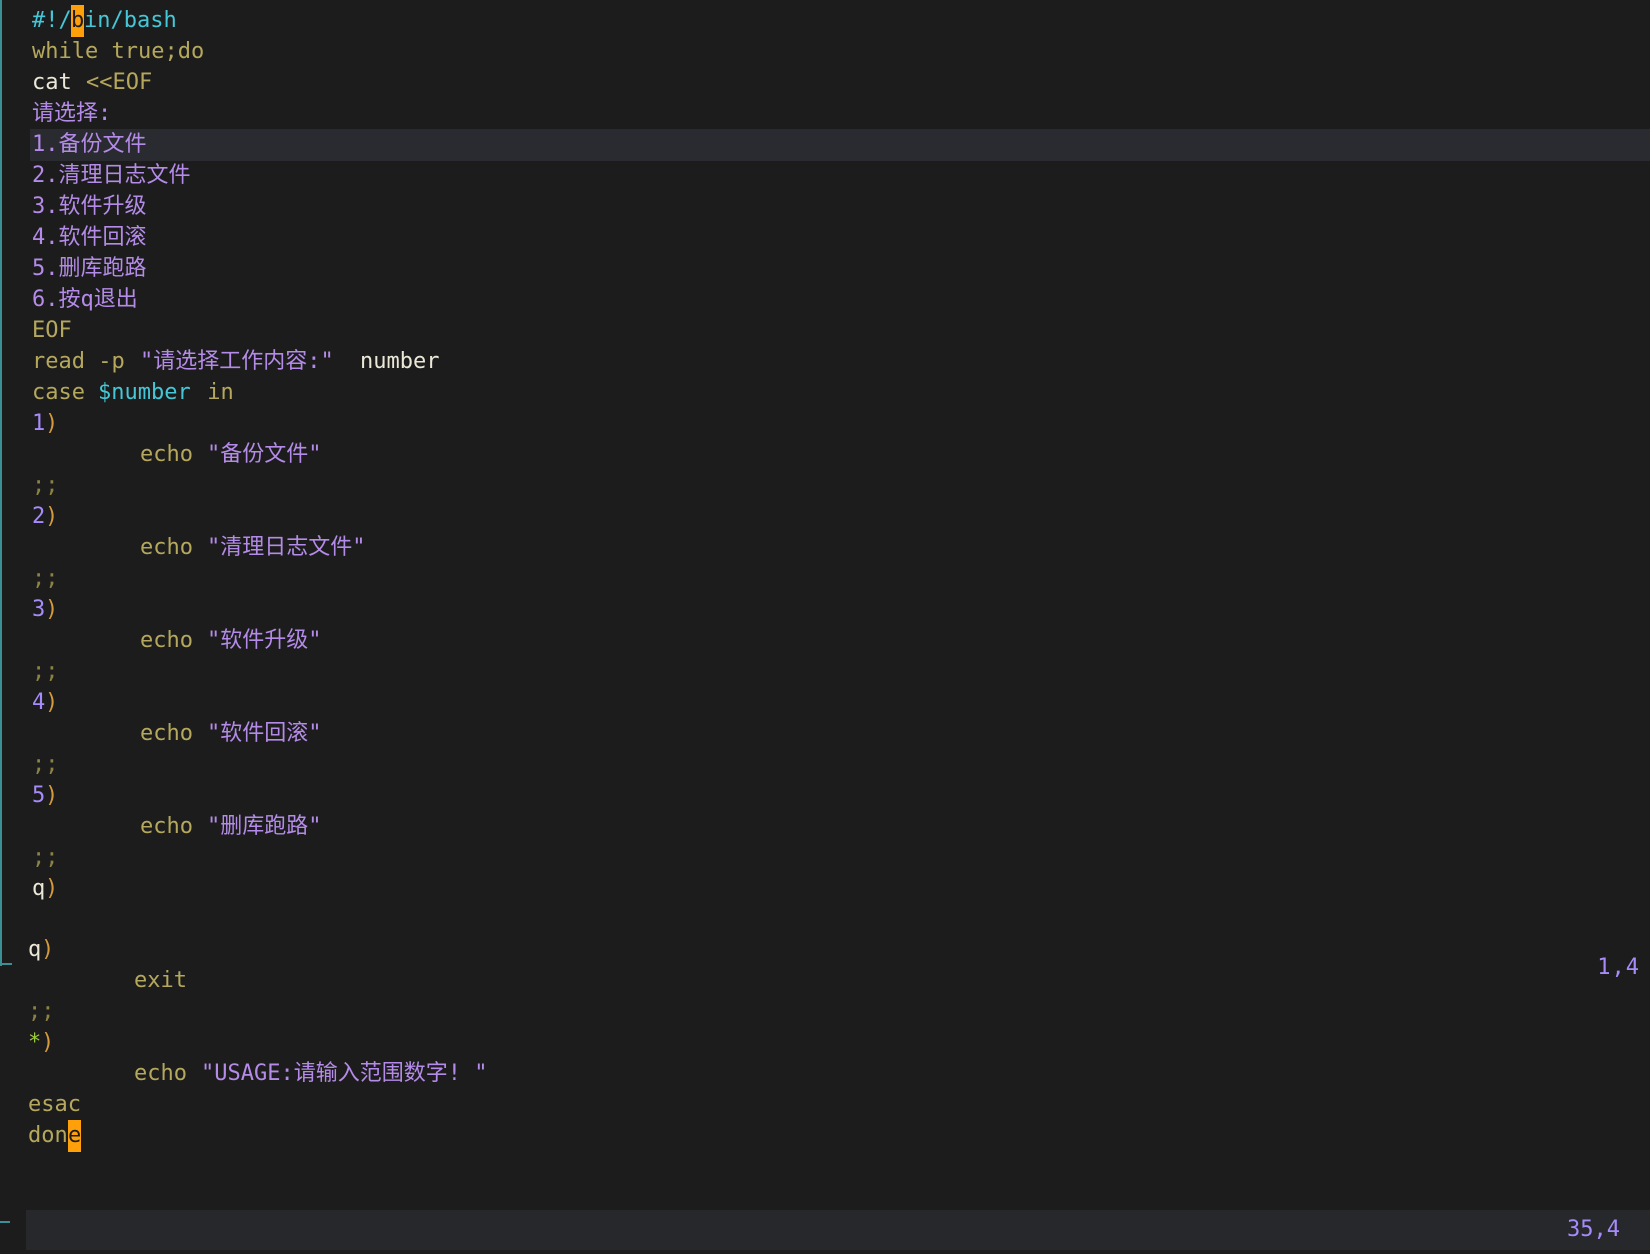  Describe the element at coordinates (264, 454) in the screenshot. I see `string: "备份文件"` at that location.